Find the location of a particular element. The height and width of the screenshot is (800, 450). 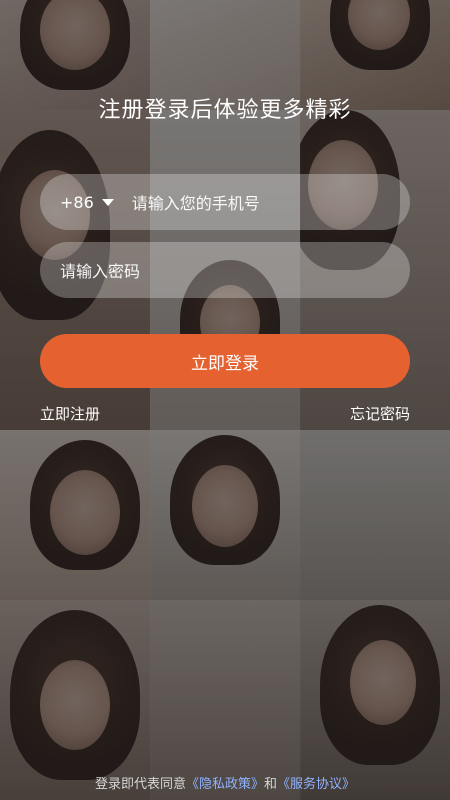

agreement-notice: 登录即代表同意《隐私政策》和《服务协议》 is located at coordinates (225, 782).